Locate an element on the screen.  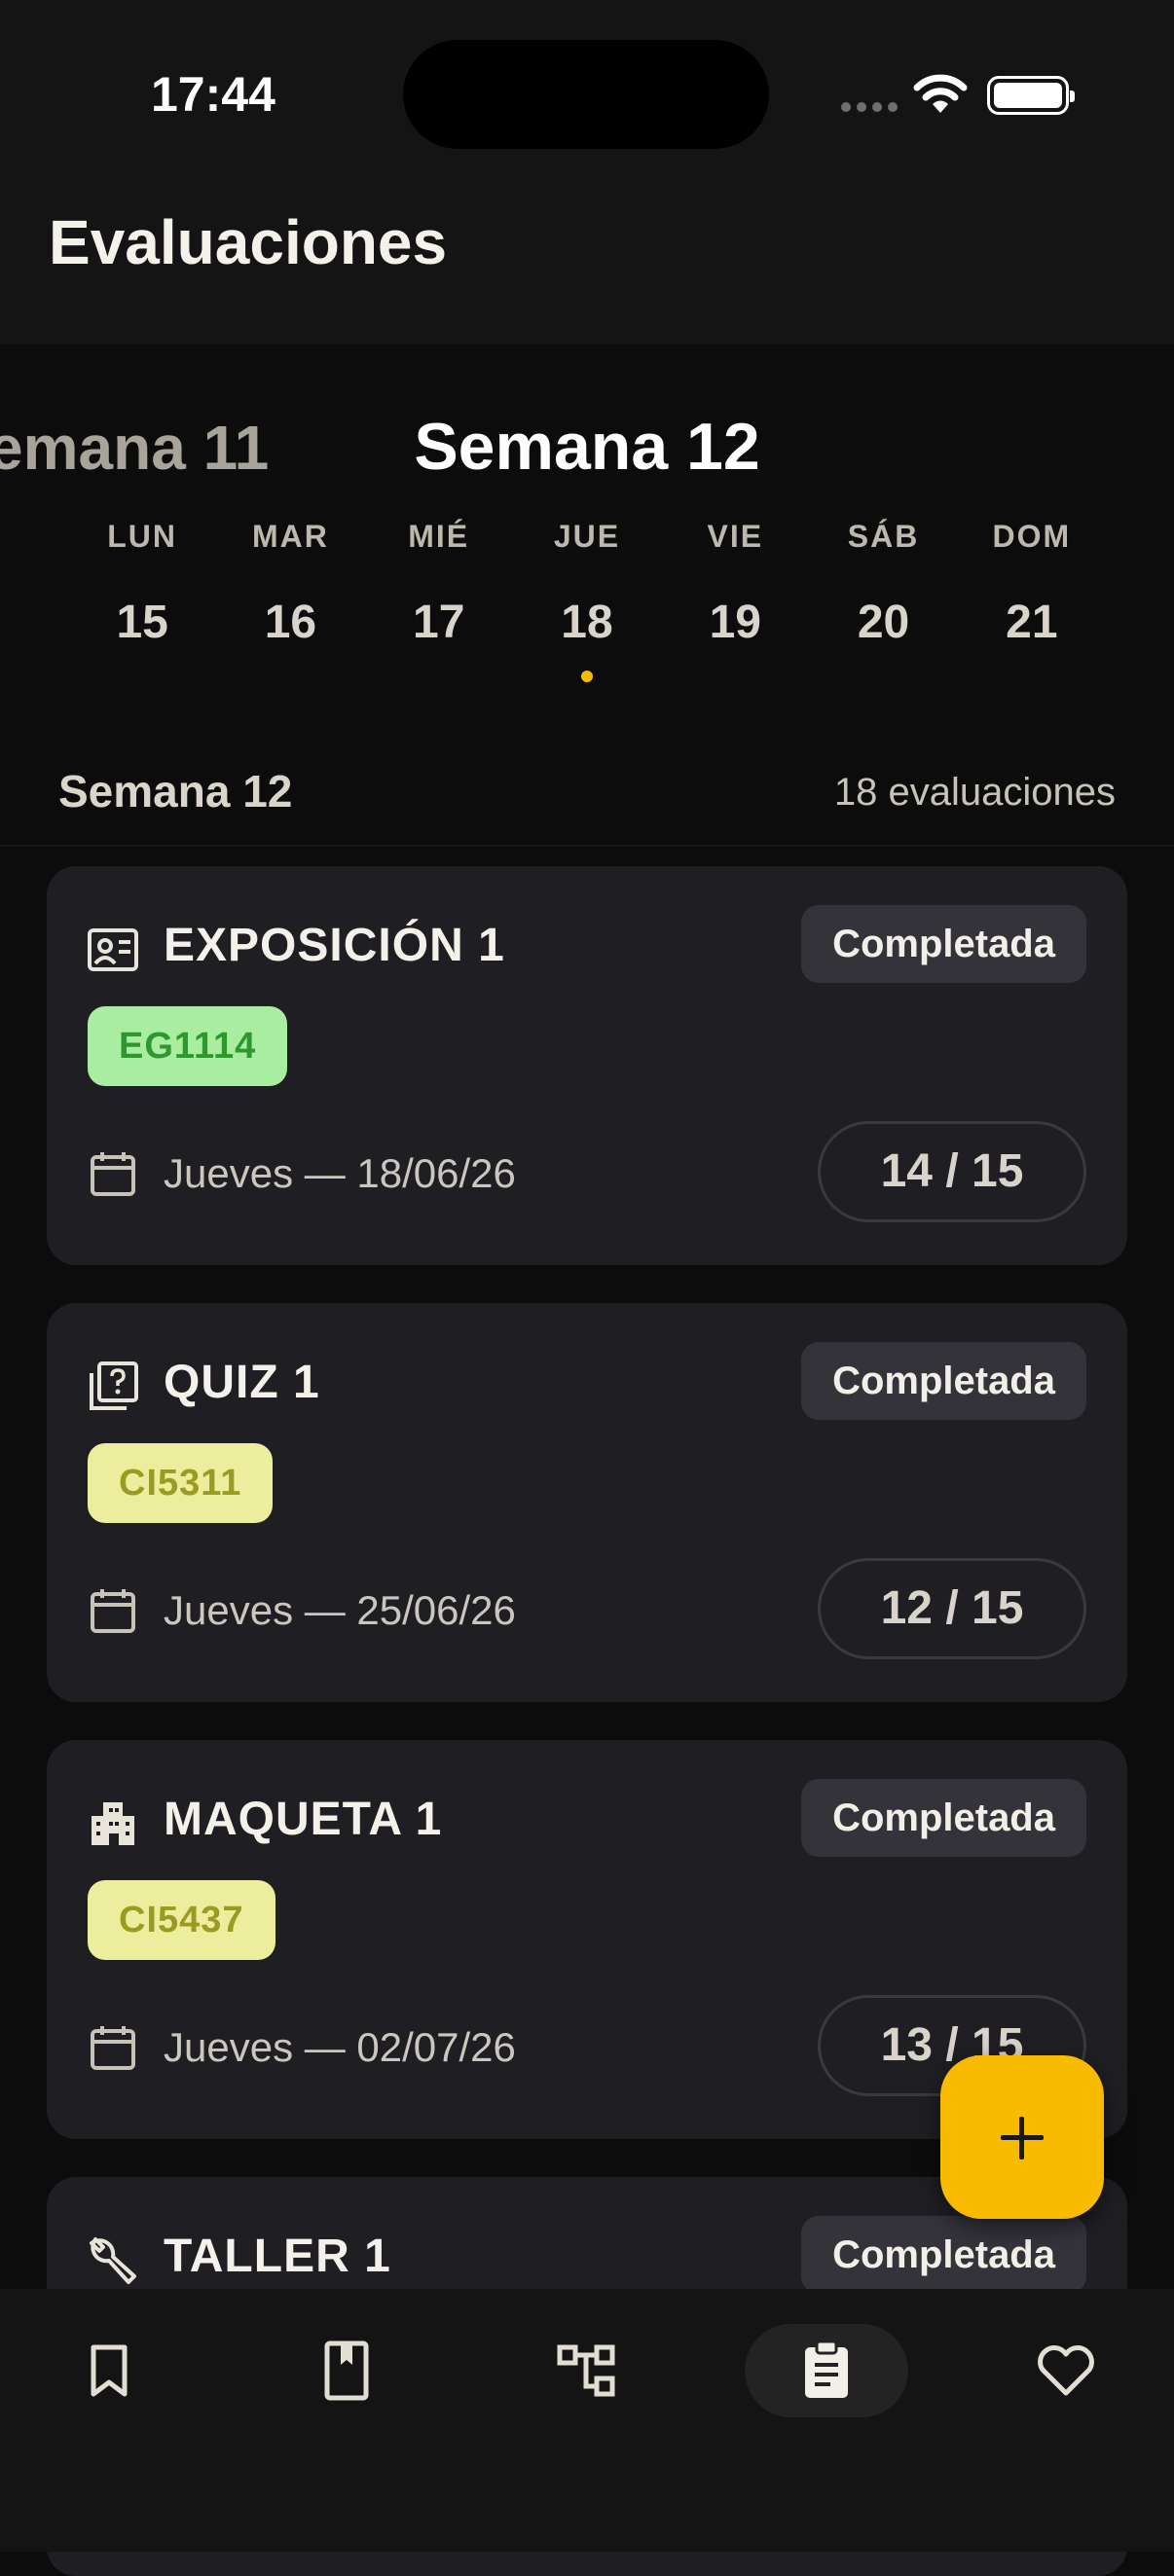
day-mon: LUN 15 is located at coordinates (142, 600).